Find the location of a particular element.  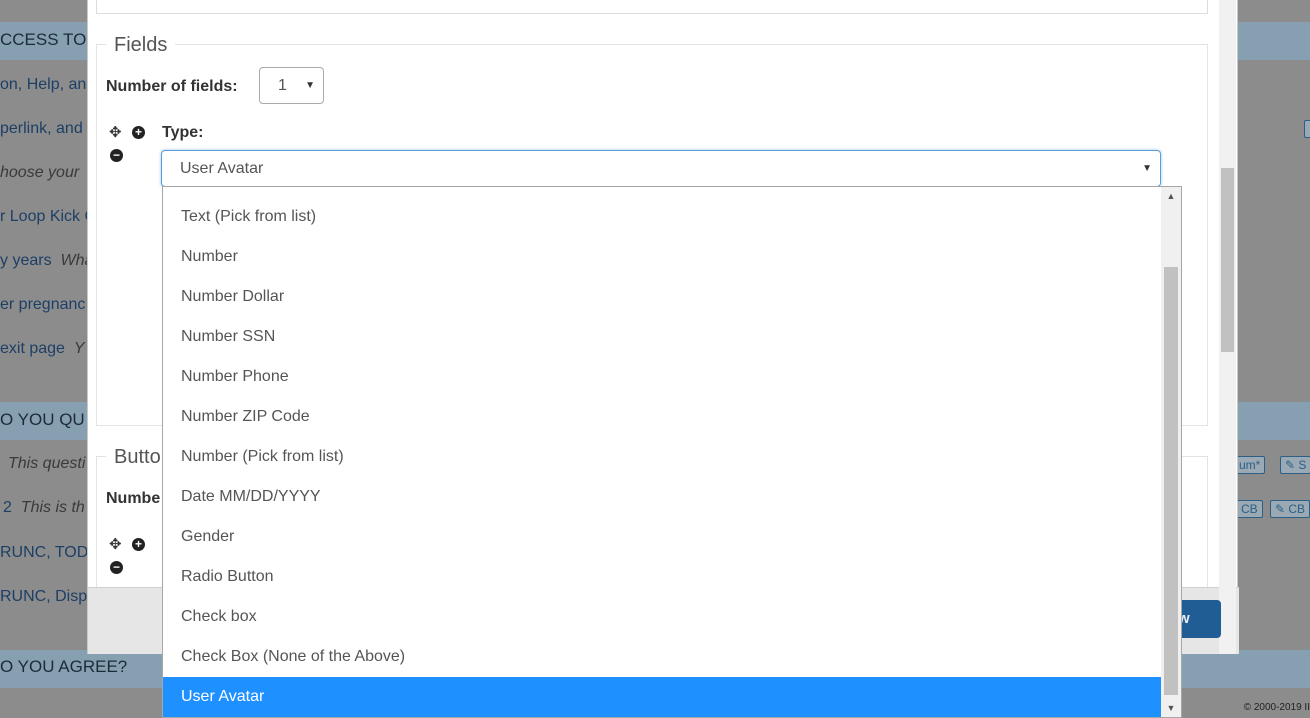

modal-scrollbar is located at coordinates (1227, 327).